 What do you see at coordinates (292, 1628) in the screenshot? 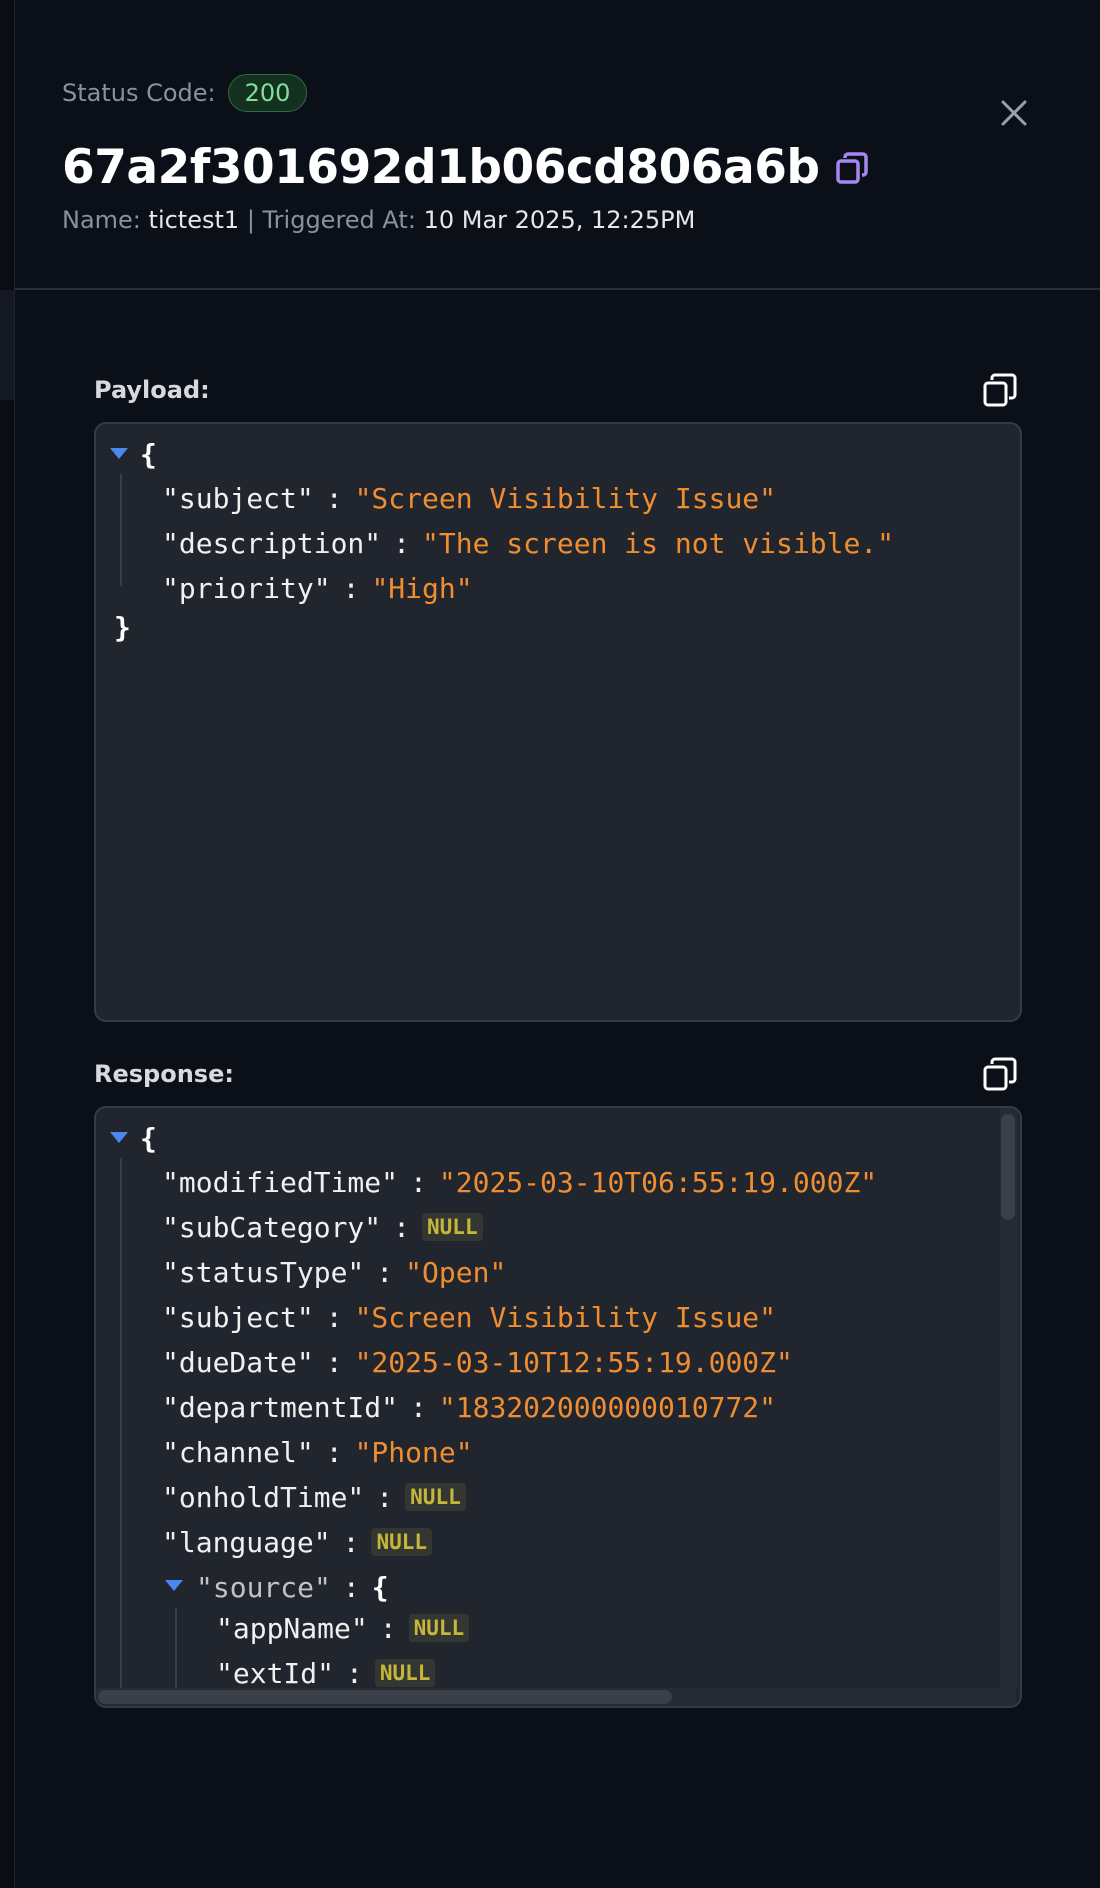
I see `json-key: "appName"` at bounding box center [292, 1628].